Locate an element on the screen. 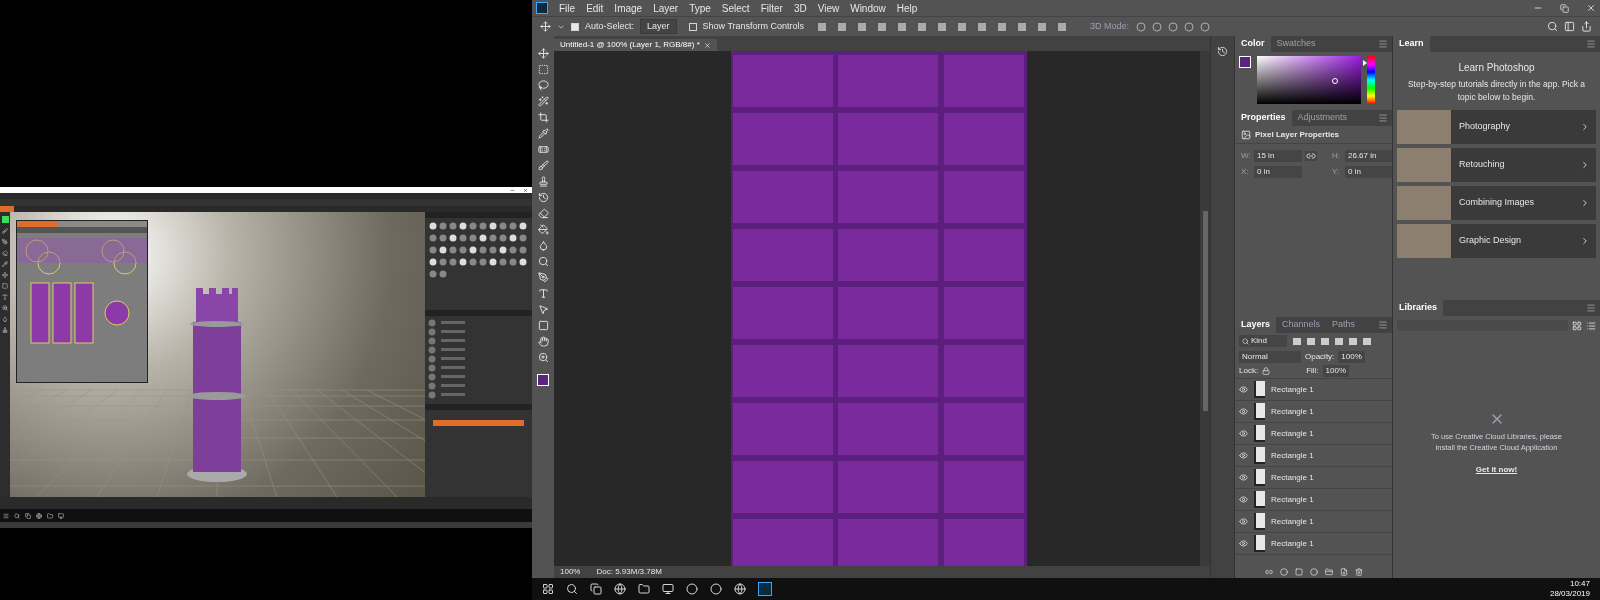 This screenshot has width=1600, height=600. menu-item: Type is located at coordinates (700, 8).